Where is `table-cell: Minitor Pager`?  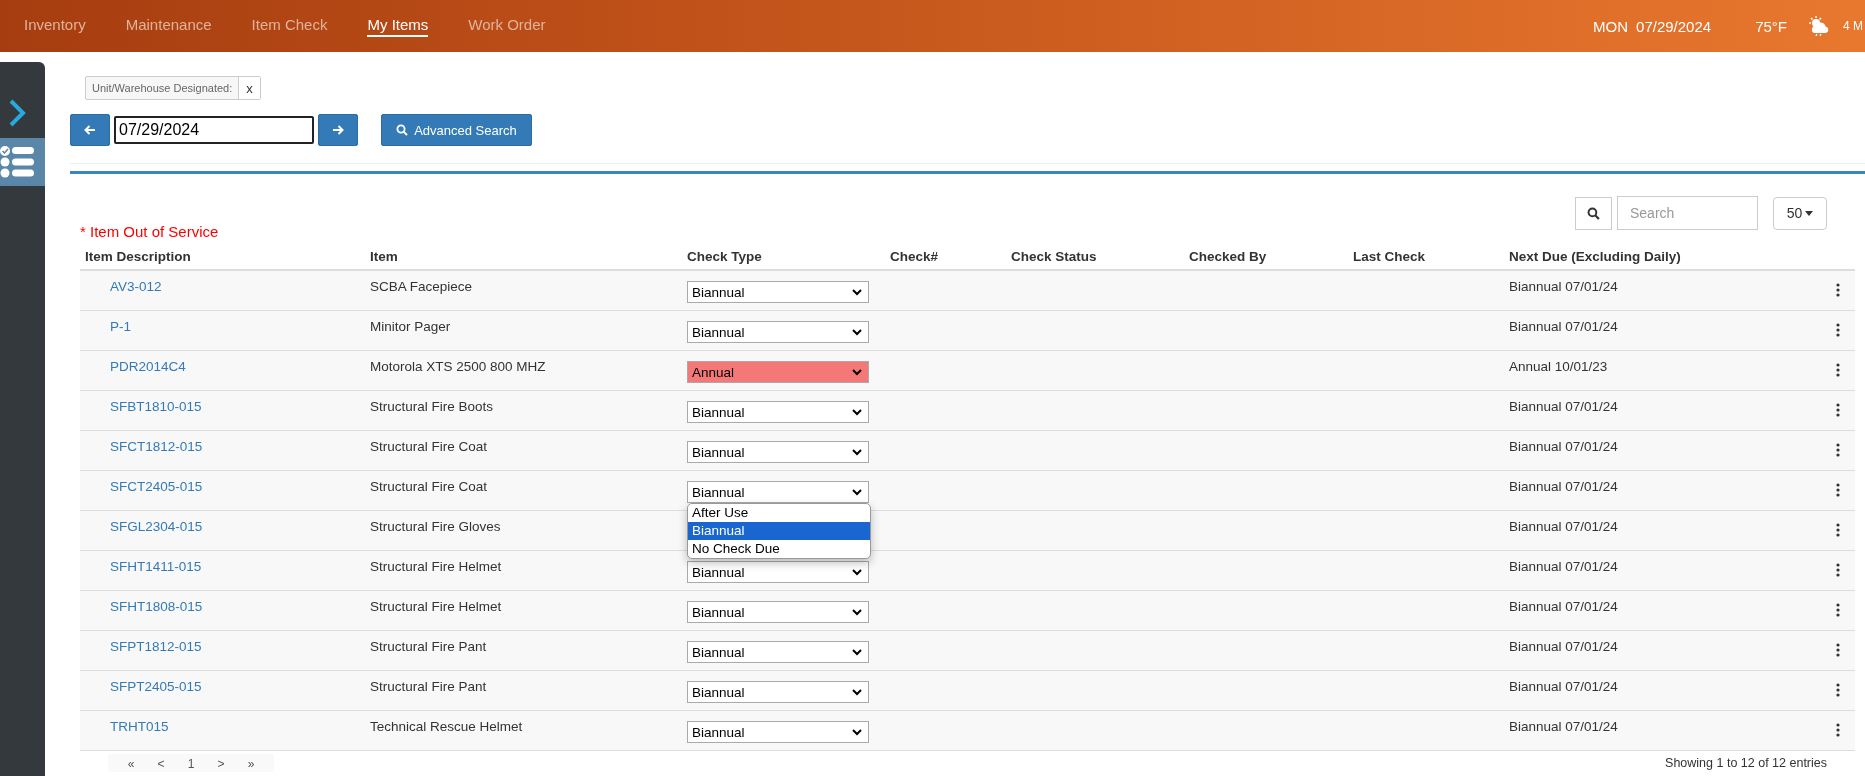 table-cell: Minitor Pager is located at coordinates (410, 326).